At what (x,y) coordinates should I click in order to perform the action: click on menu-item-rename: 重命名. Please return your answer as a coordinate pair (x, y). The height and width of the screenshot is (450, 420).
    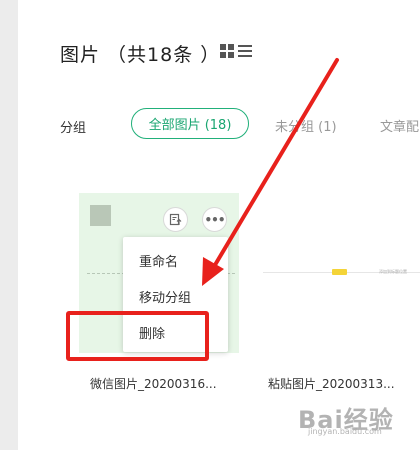
    Looking at the image, I should click on (158, 260).